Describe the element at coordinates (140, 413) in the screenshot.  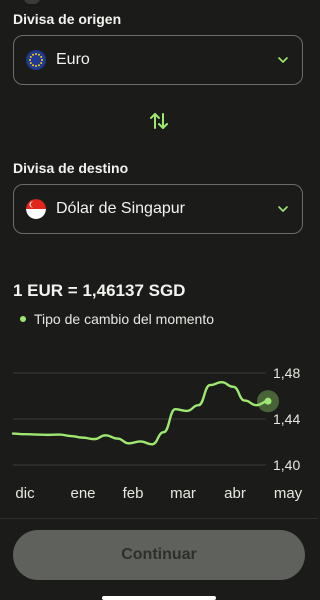
I see `series-line` at that location.